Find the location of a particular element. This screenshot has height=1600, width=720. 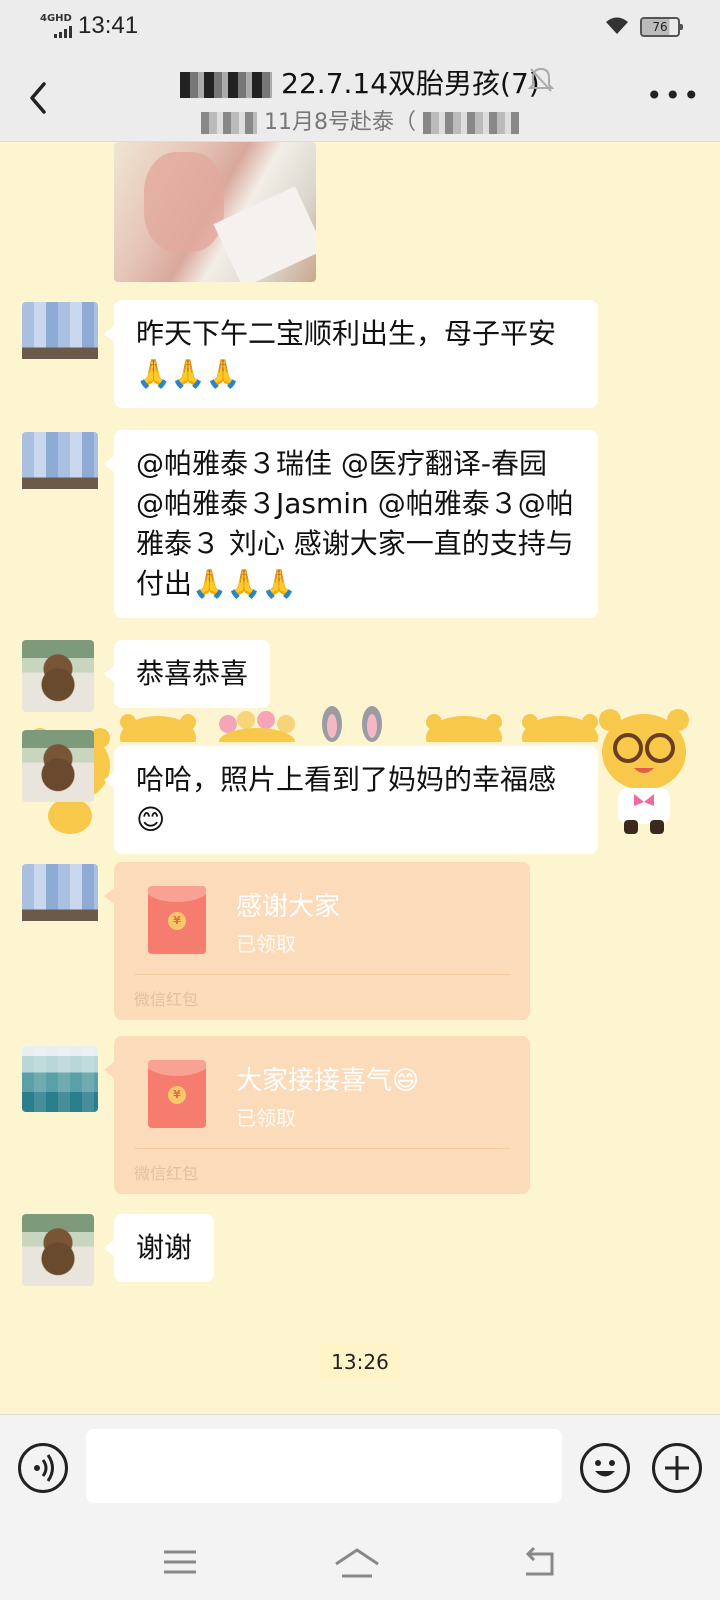

more-horizontal-icon: ••• is located at coordinates (674, 96).